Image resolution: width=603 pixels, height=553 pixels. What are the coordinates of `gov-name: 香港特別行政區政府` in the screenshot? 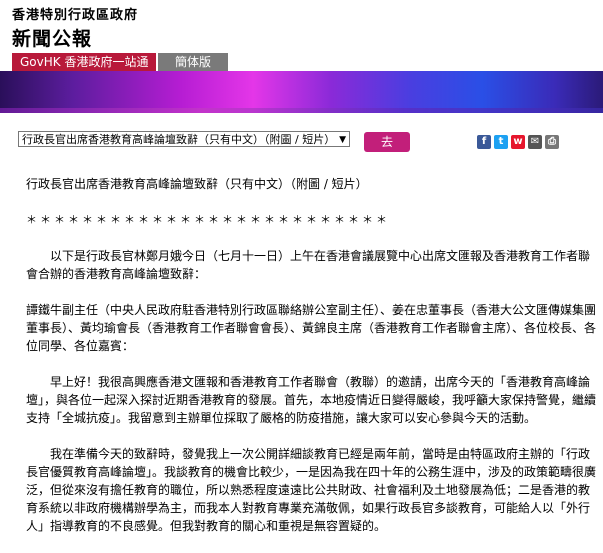 It's located at (75, 15).